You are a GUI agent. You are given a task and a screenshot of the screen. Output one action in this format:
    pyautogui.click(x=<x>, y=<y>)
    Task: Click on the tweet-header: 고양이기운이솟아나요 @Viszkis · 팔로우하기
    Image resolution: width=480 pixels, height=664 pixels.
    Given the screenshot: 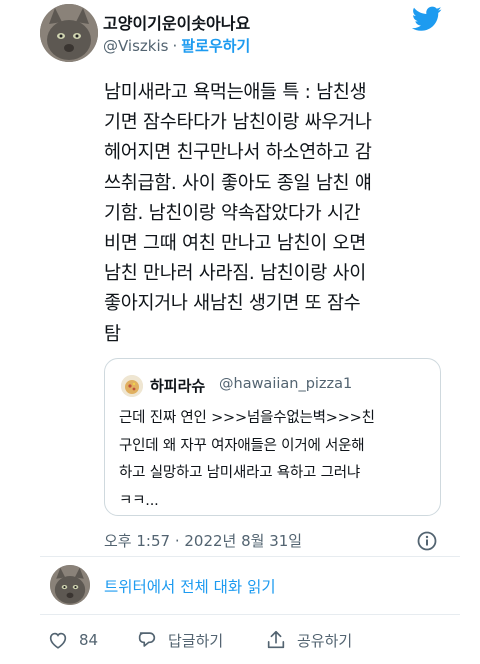 What is the action you would take?
    pyautogui.click(x=245, y=33)
    